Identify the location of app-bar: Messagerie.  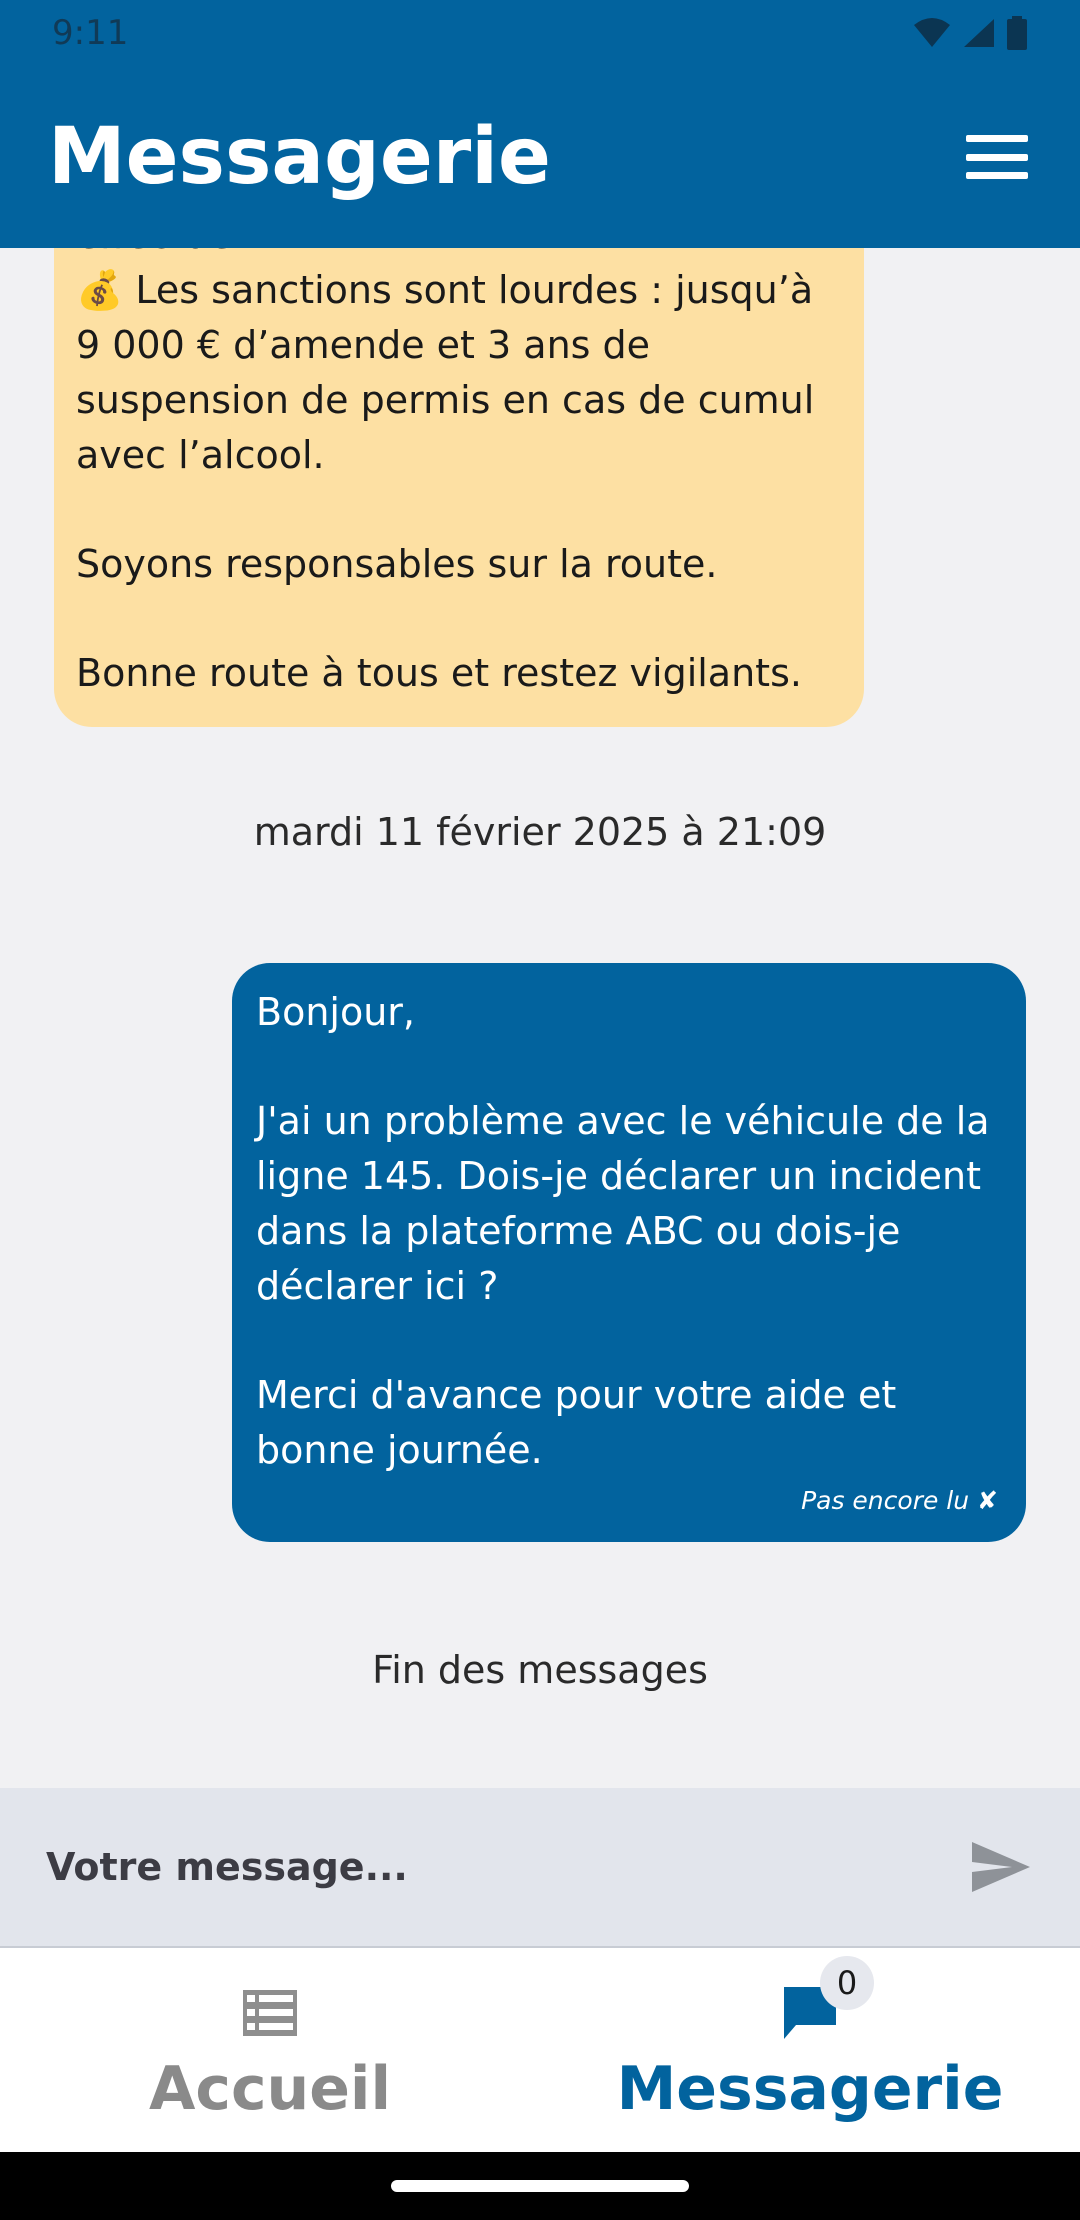
(540, 157).